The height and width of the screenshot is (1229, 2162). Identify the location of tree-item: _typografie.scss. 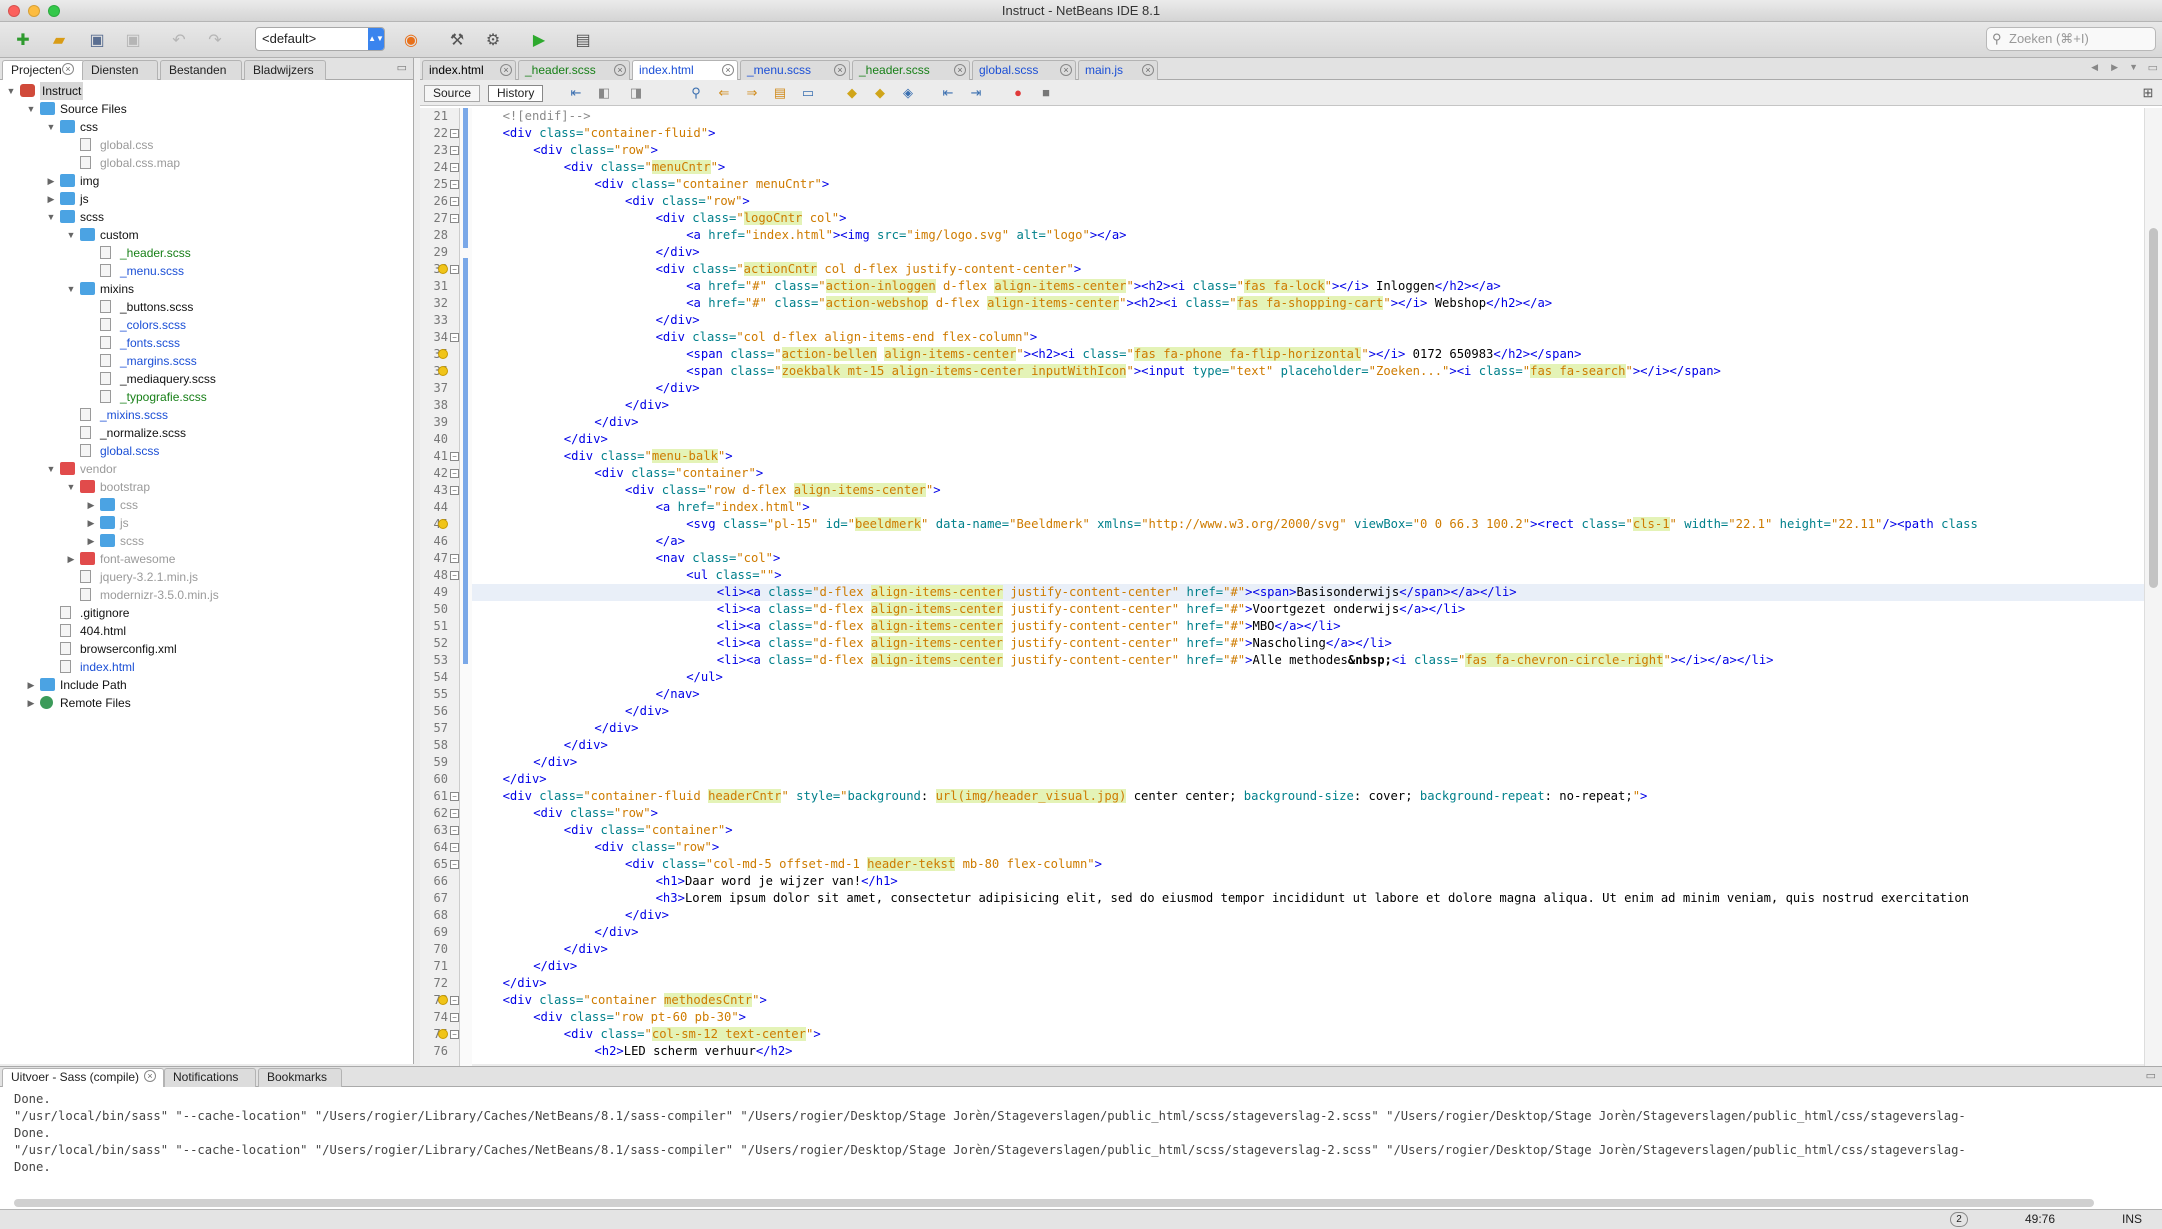
(206, 397).